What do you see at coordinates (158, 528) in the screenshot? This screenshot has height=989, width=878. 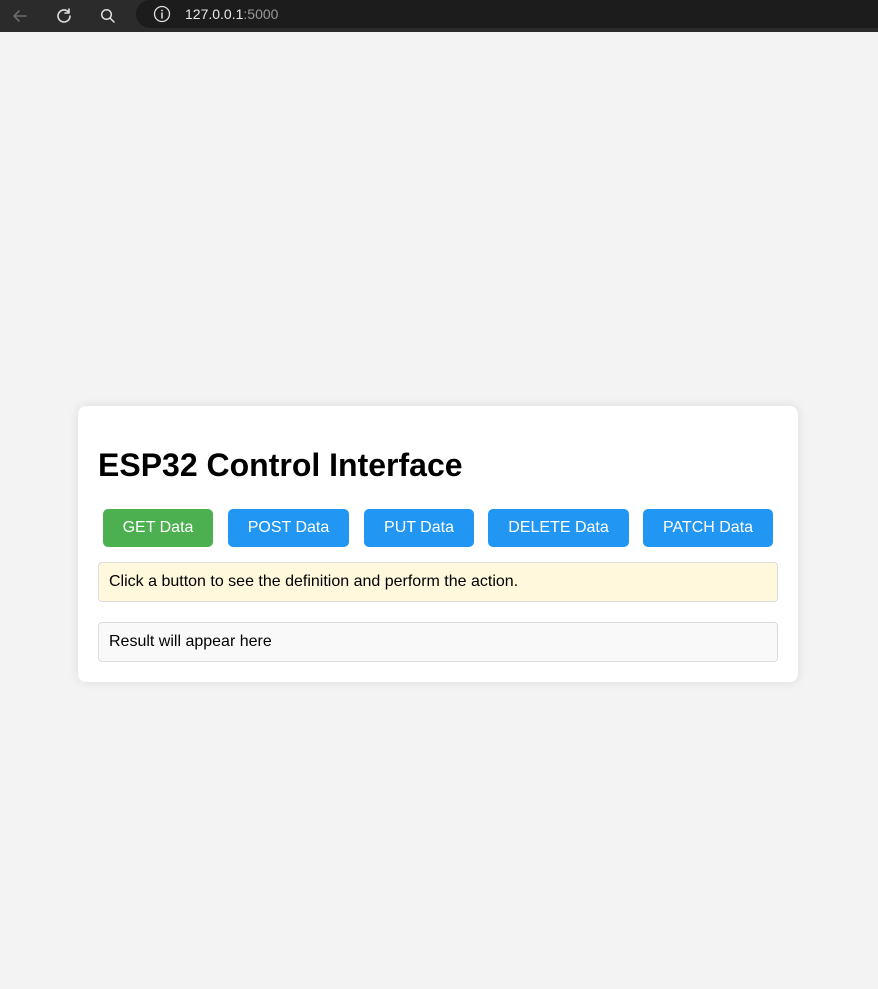 I see `get-data-button: GET Data` at bounding box center [158, 528].